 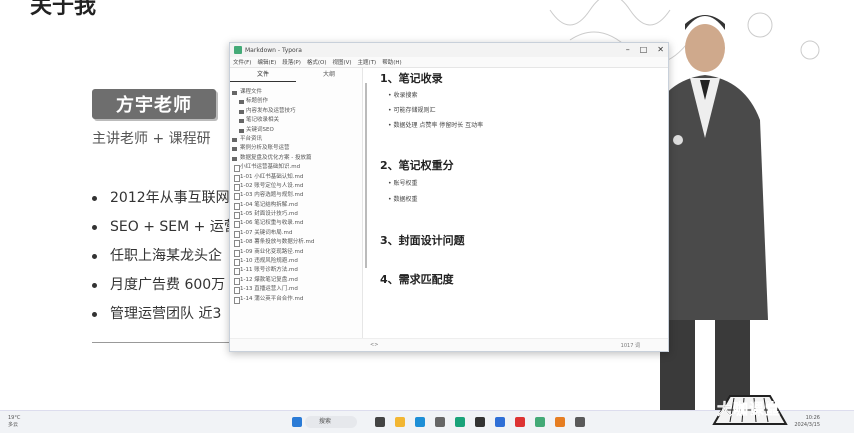 I want to click on file-item: 1-10 违规风险规避.md, so click(x=296, y=262).